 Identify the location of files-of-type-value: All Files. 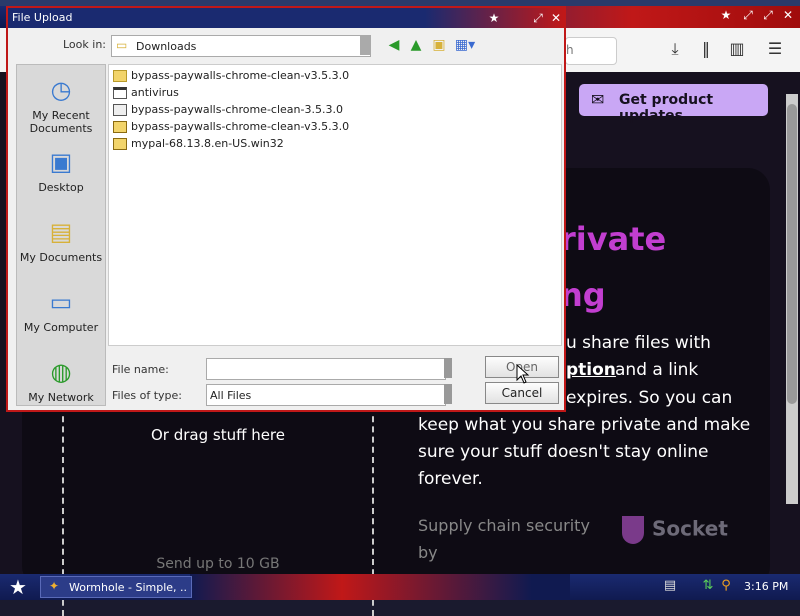
(231, 395).